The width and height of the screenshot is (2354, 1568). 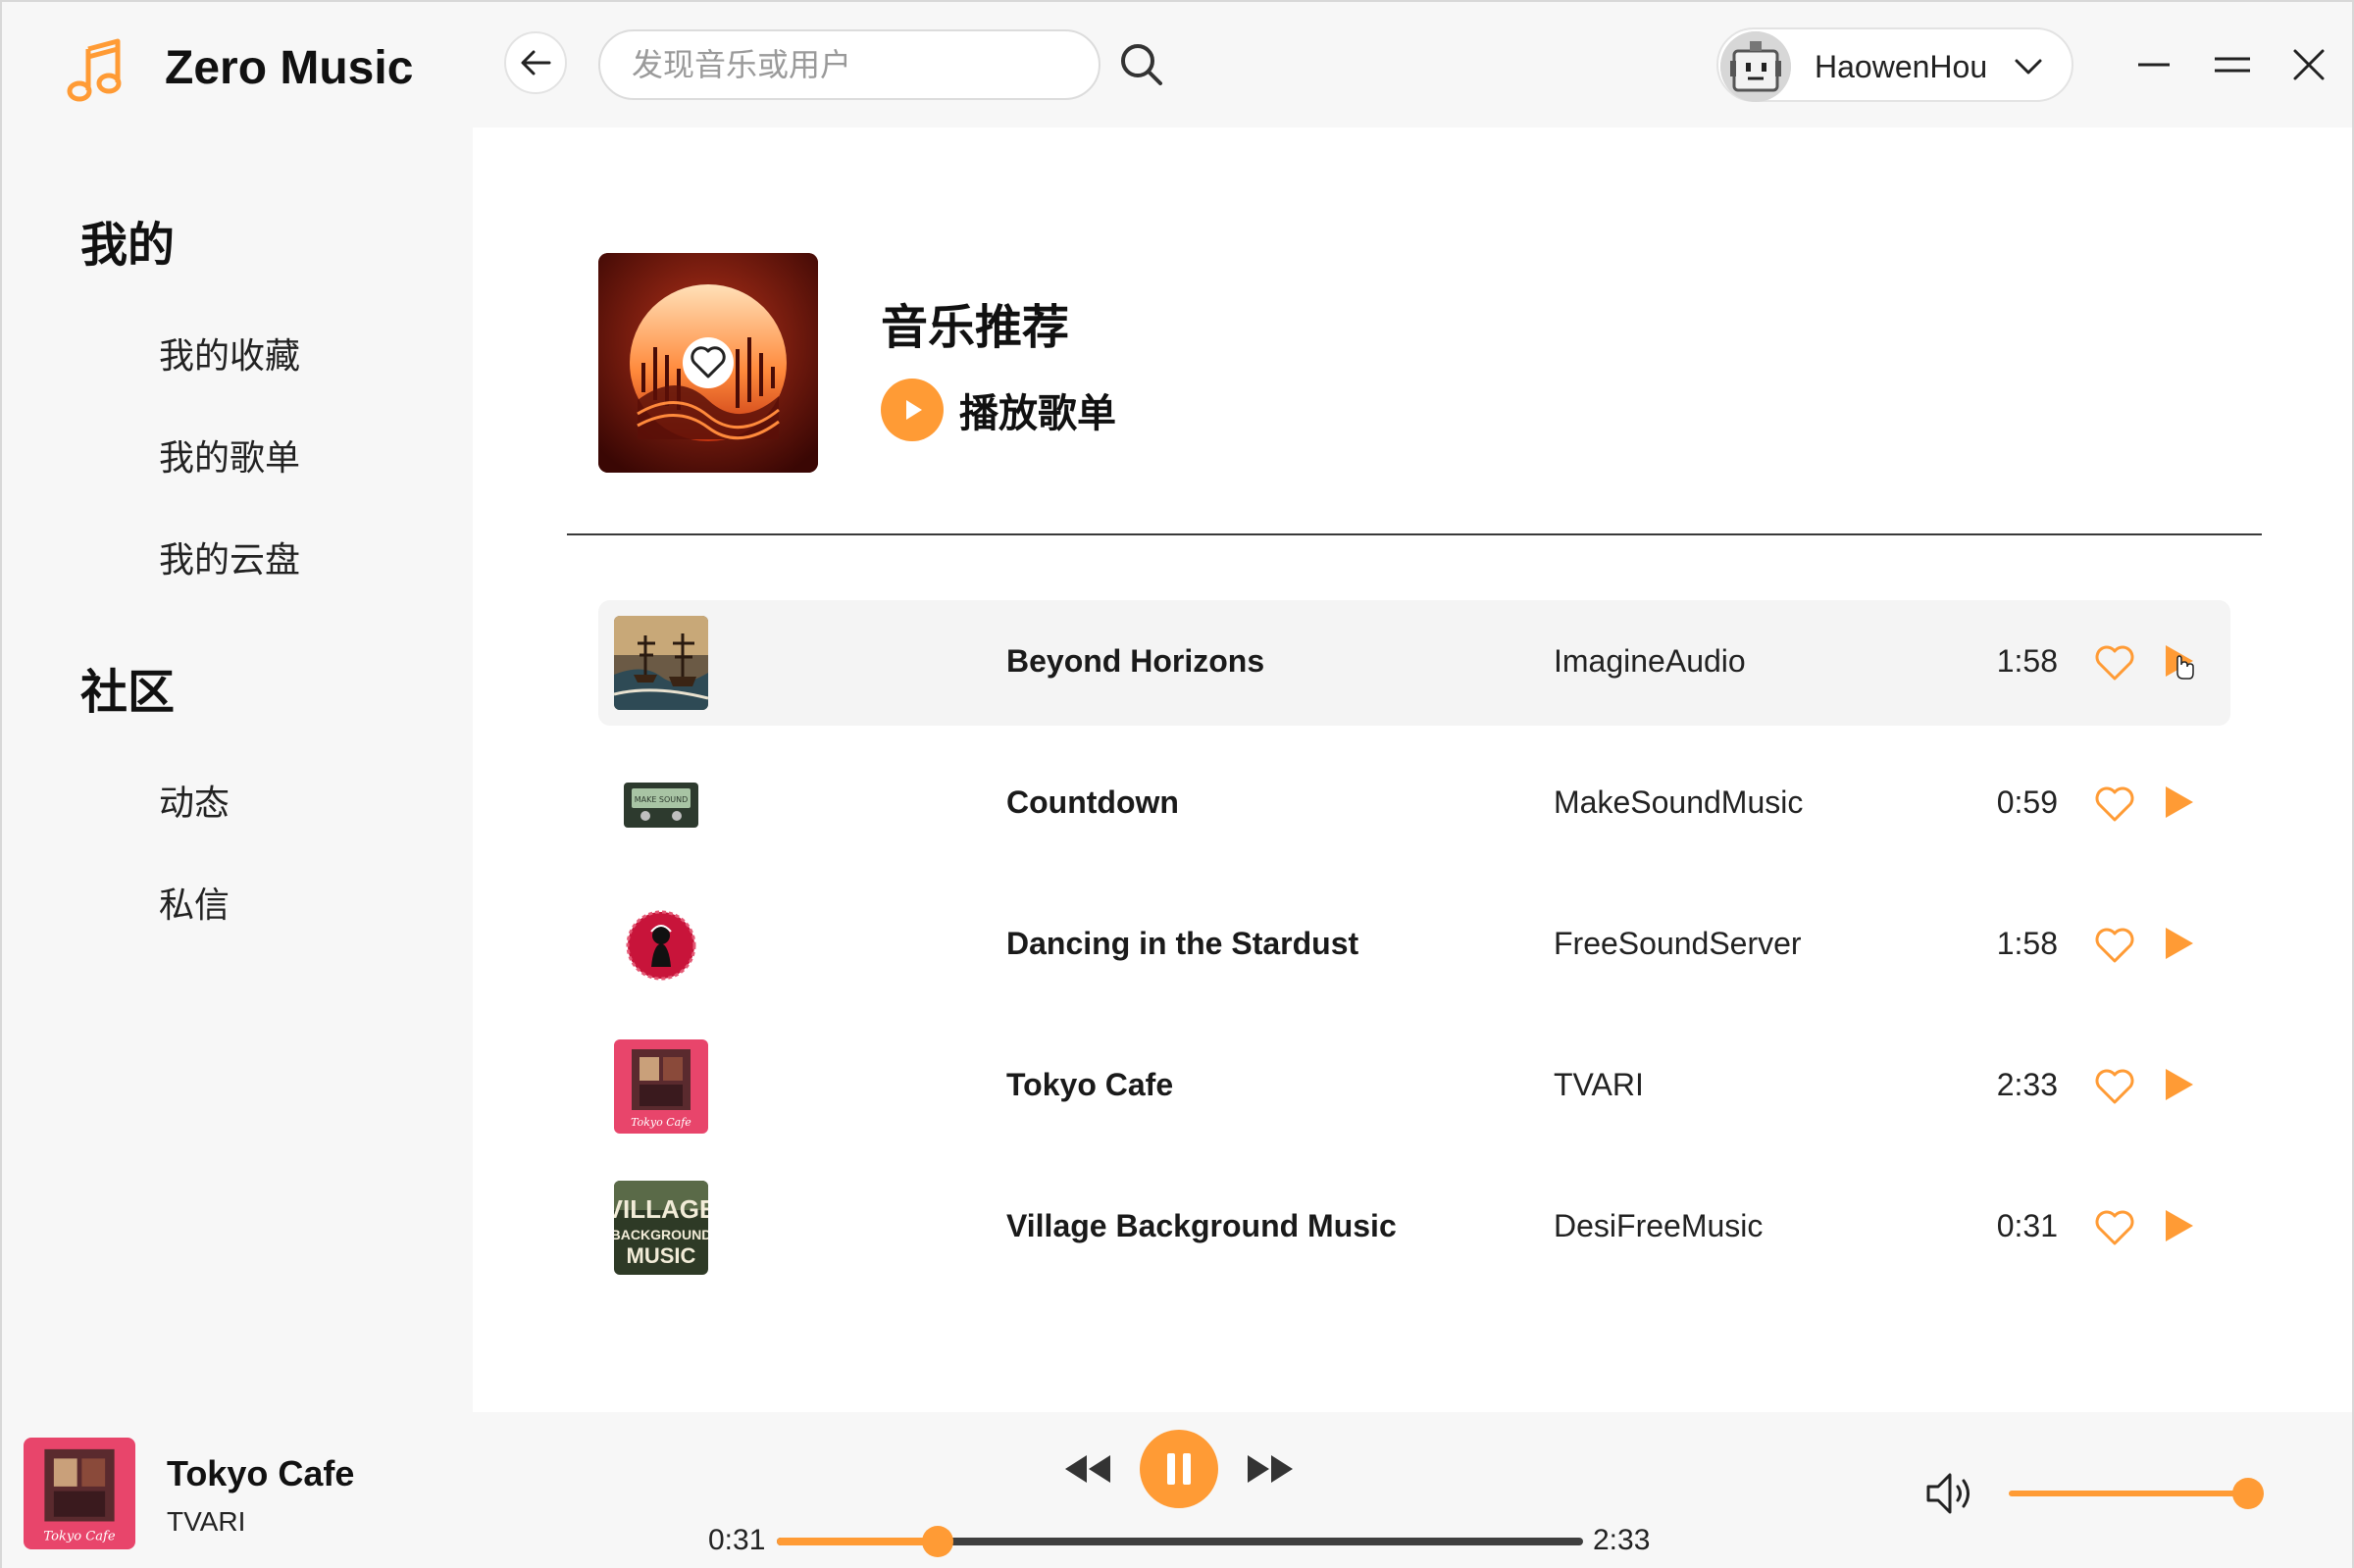 I want to click on sidebar-item-messages: 私信, so click(x=194, y=902).